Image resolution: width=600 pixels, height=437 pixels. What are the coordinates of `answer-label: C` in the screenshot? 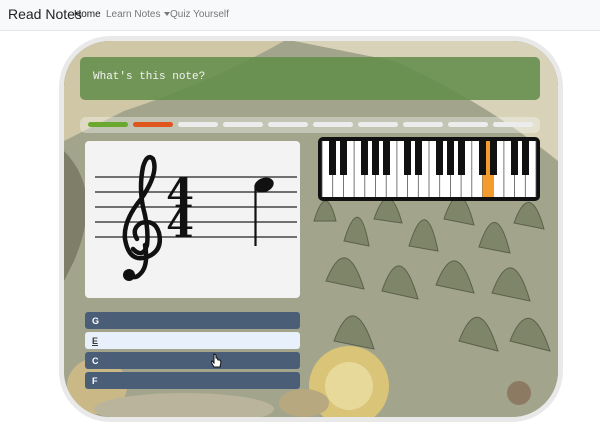 It's located at (95, 361).